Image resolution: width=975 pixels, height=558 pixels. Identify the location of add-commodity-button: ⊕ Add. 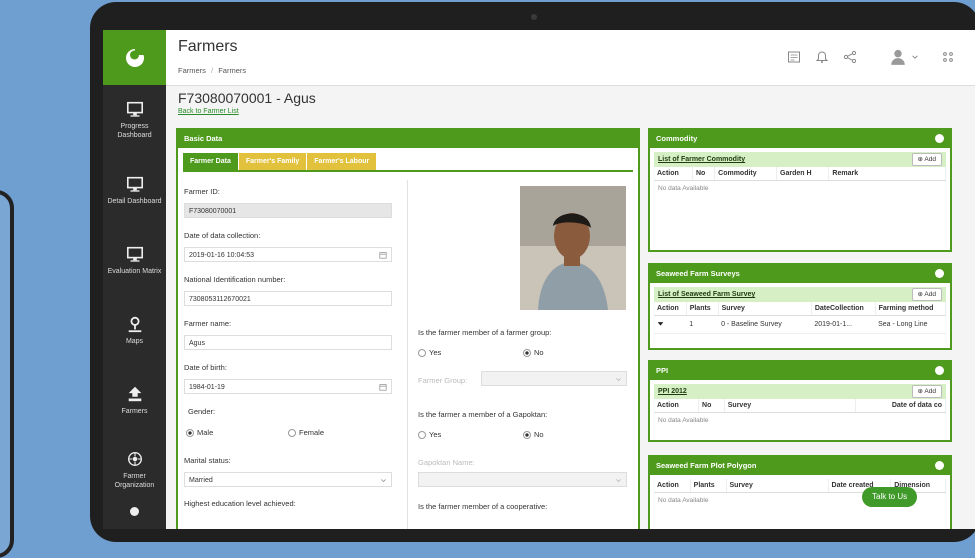
(926, 159).